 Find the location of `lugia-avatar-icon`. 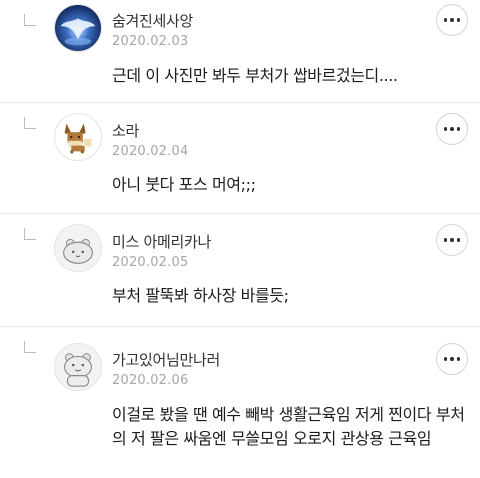

lugia-avatar-icon is located at coordinates (78, 28).